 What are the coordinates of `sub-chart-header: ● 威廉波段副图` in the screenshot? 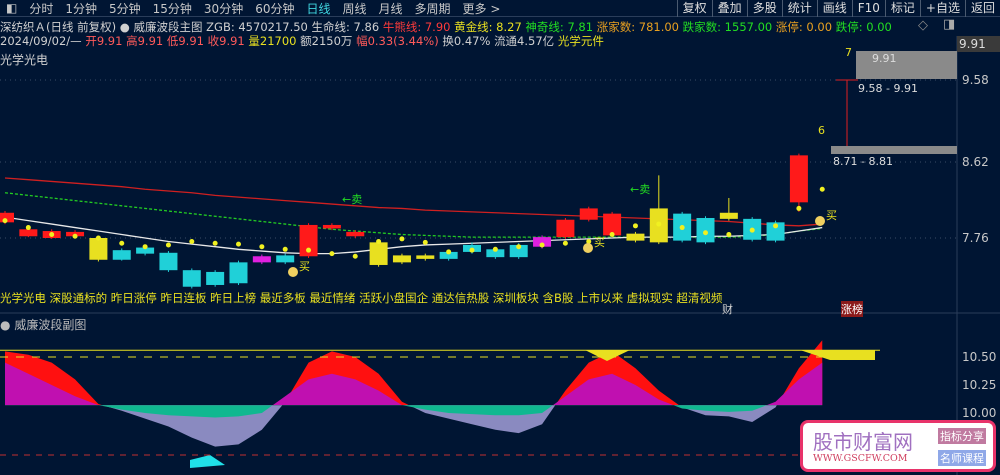 It's located at (43, 324).